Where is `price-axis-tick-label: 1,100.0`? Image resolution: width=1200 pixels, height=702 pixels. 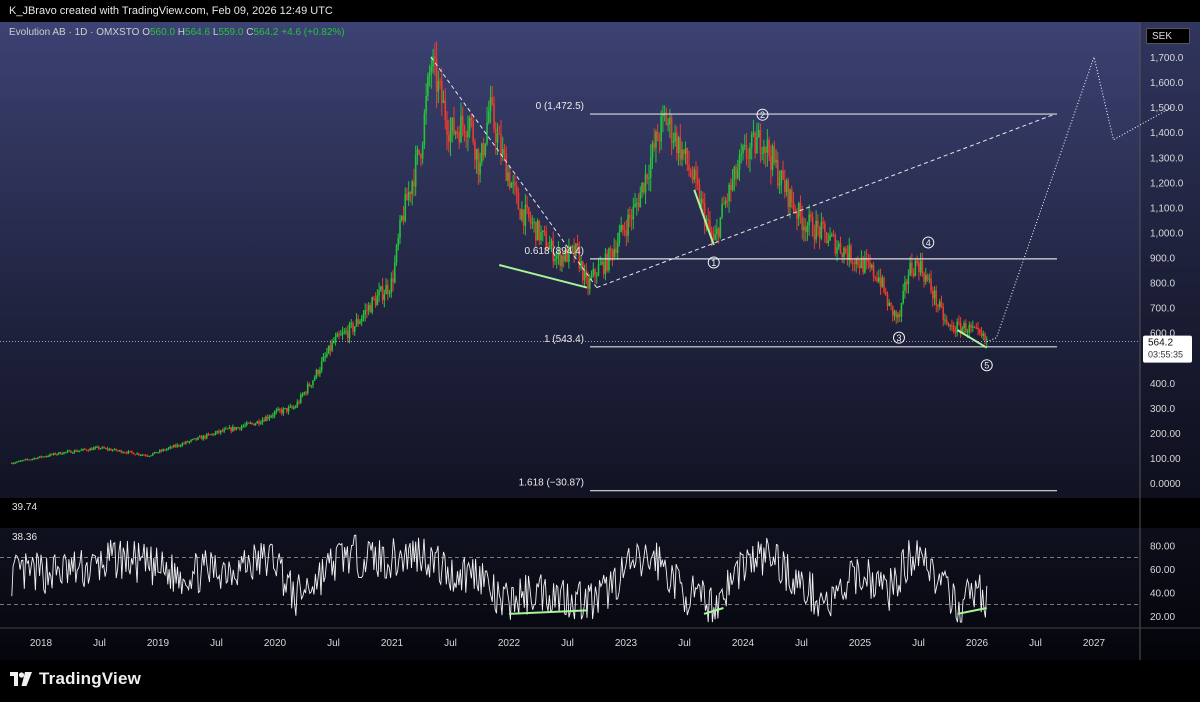 price-axis-tick-label: 1,100.0 is located at coordinates (1167, 208).